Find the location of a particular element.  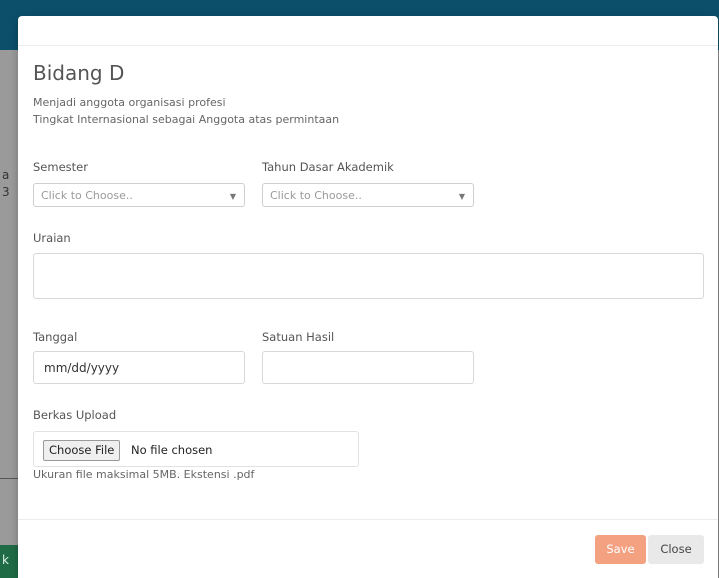

modal-footer-divider is located at coordinates (368, 519).